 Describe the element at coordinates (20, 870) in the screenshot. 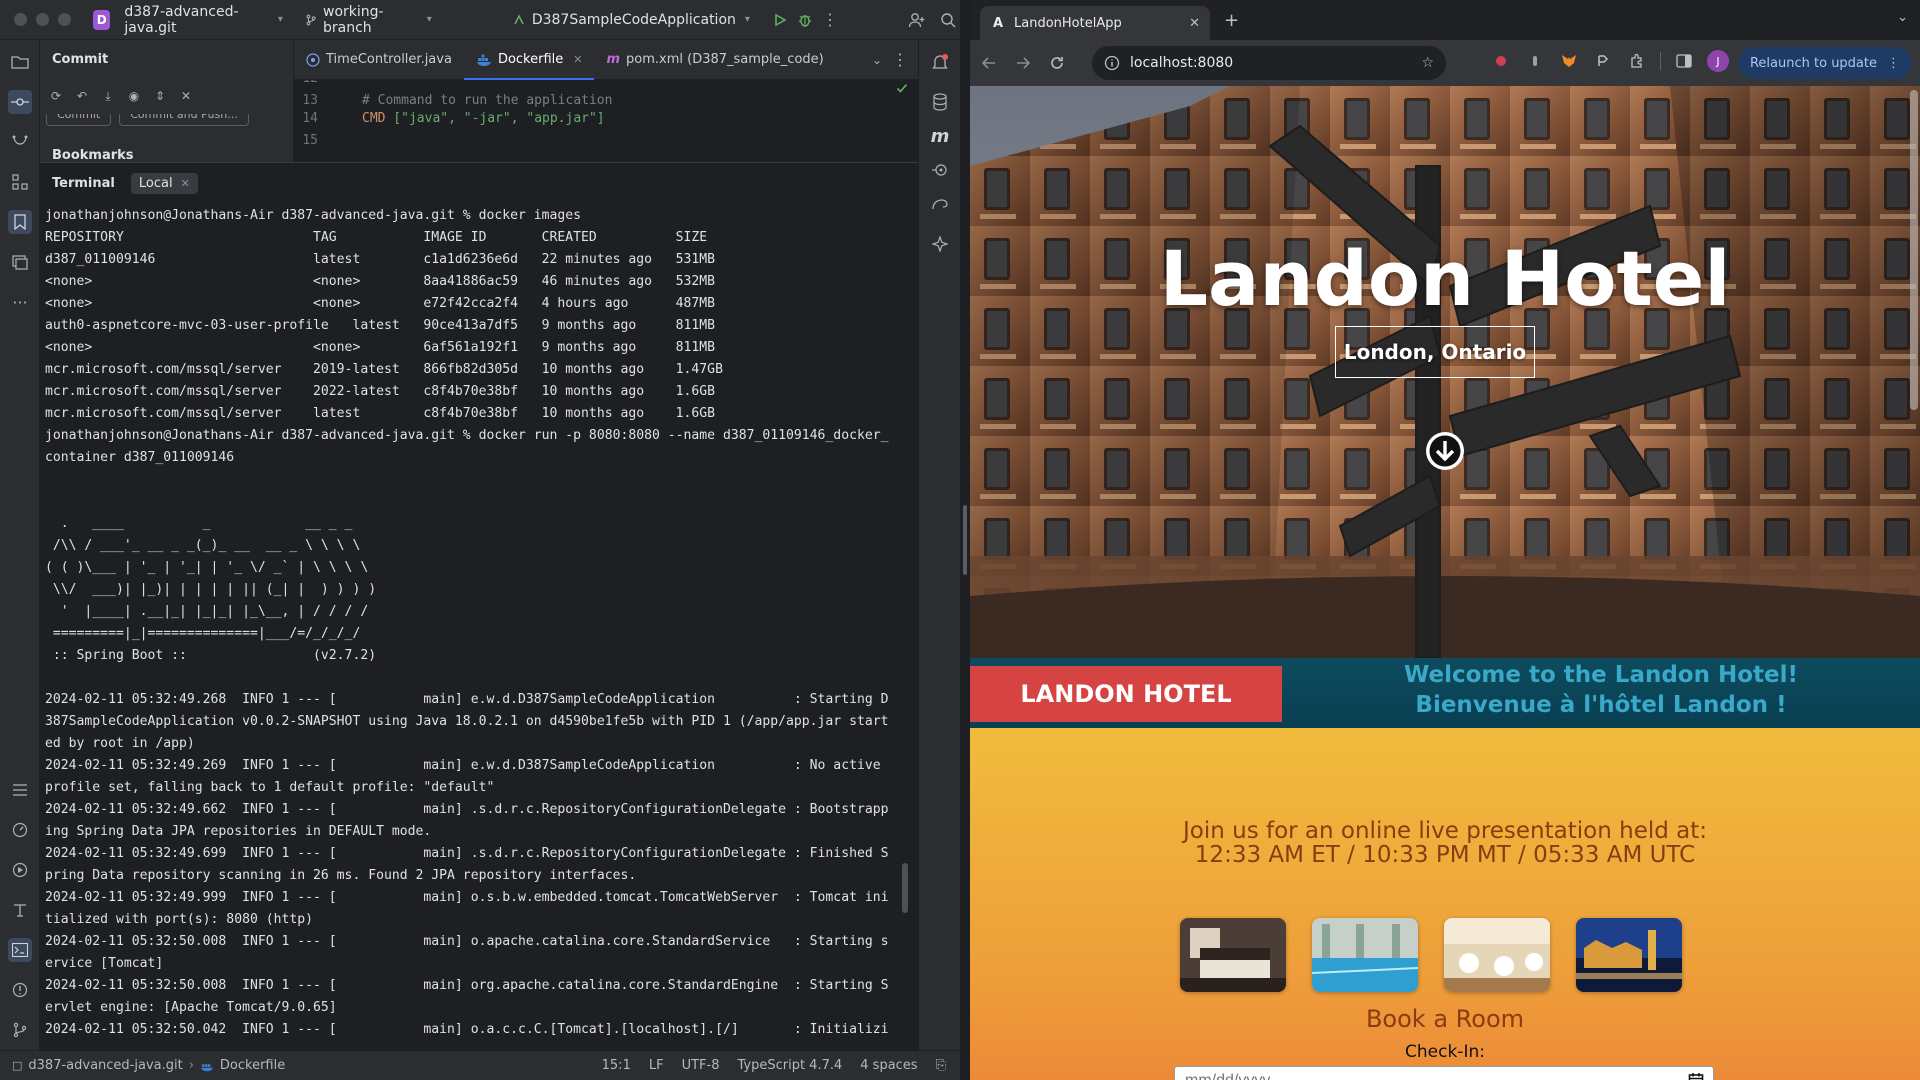

I see `run-tool-icon` at that location.